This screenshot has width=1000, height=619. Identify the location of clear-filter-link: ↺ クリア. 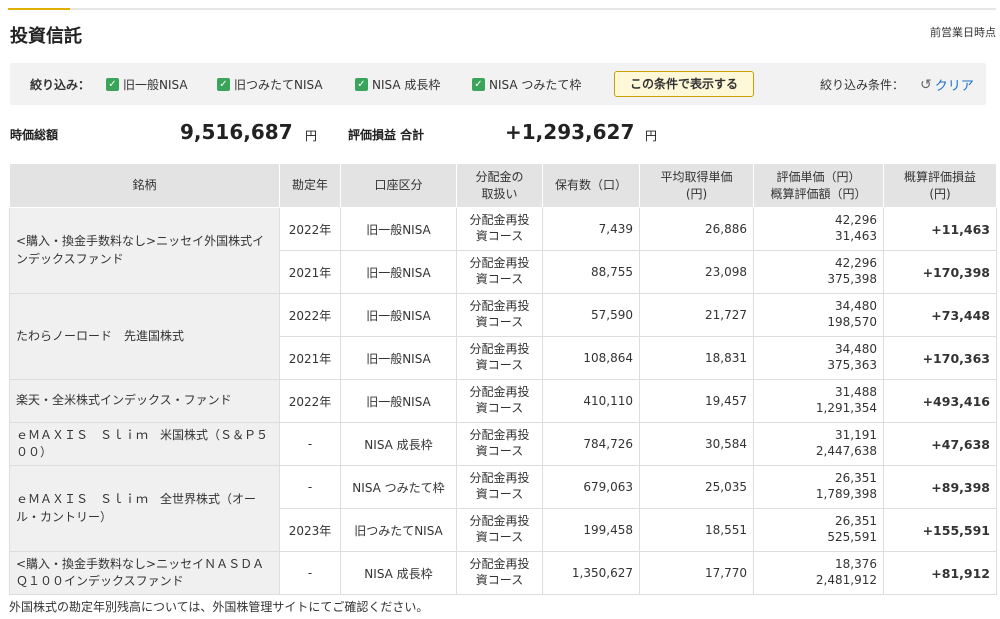
(947, 85).